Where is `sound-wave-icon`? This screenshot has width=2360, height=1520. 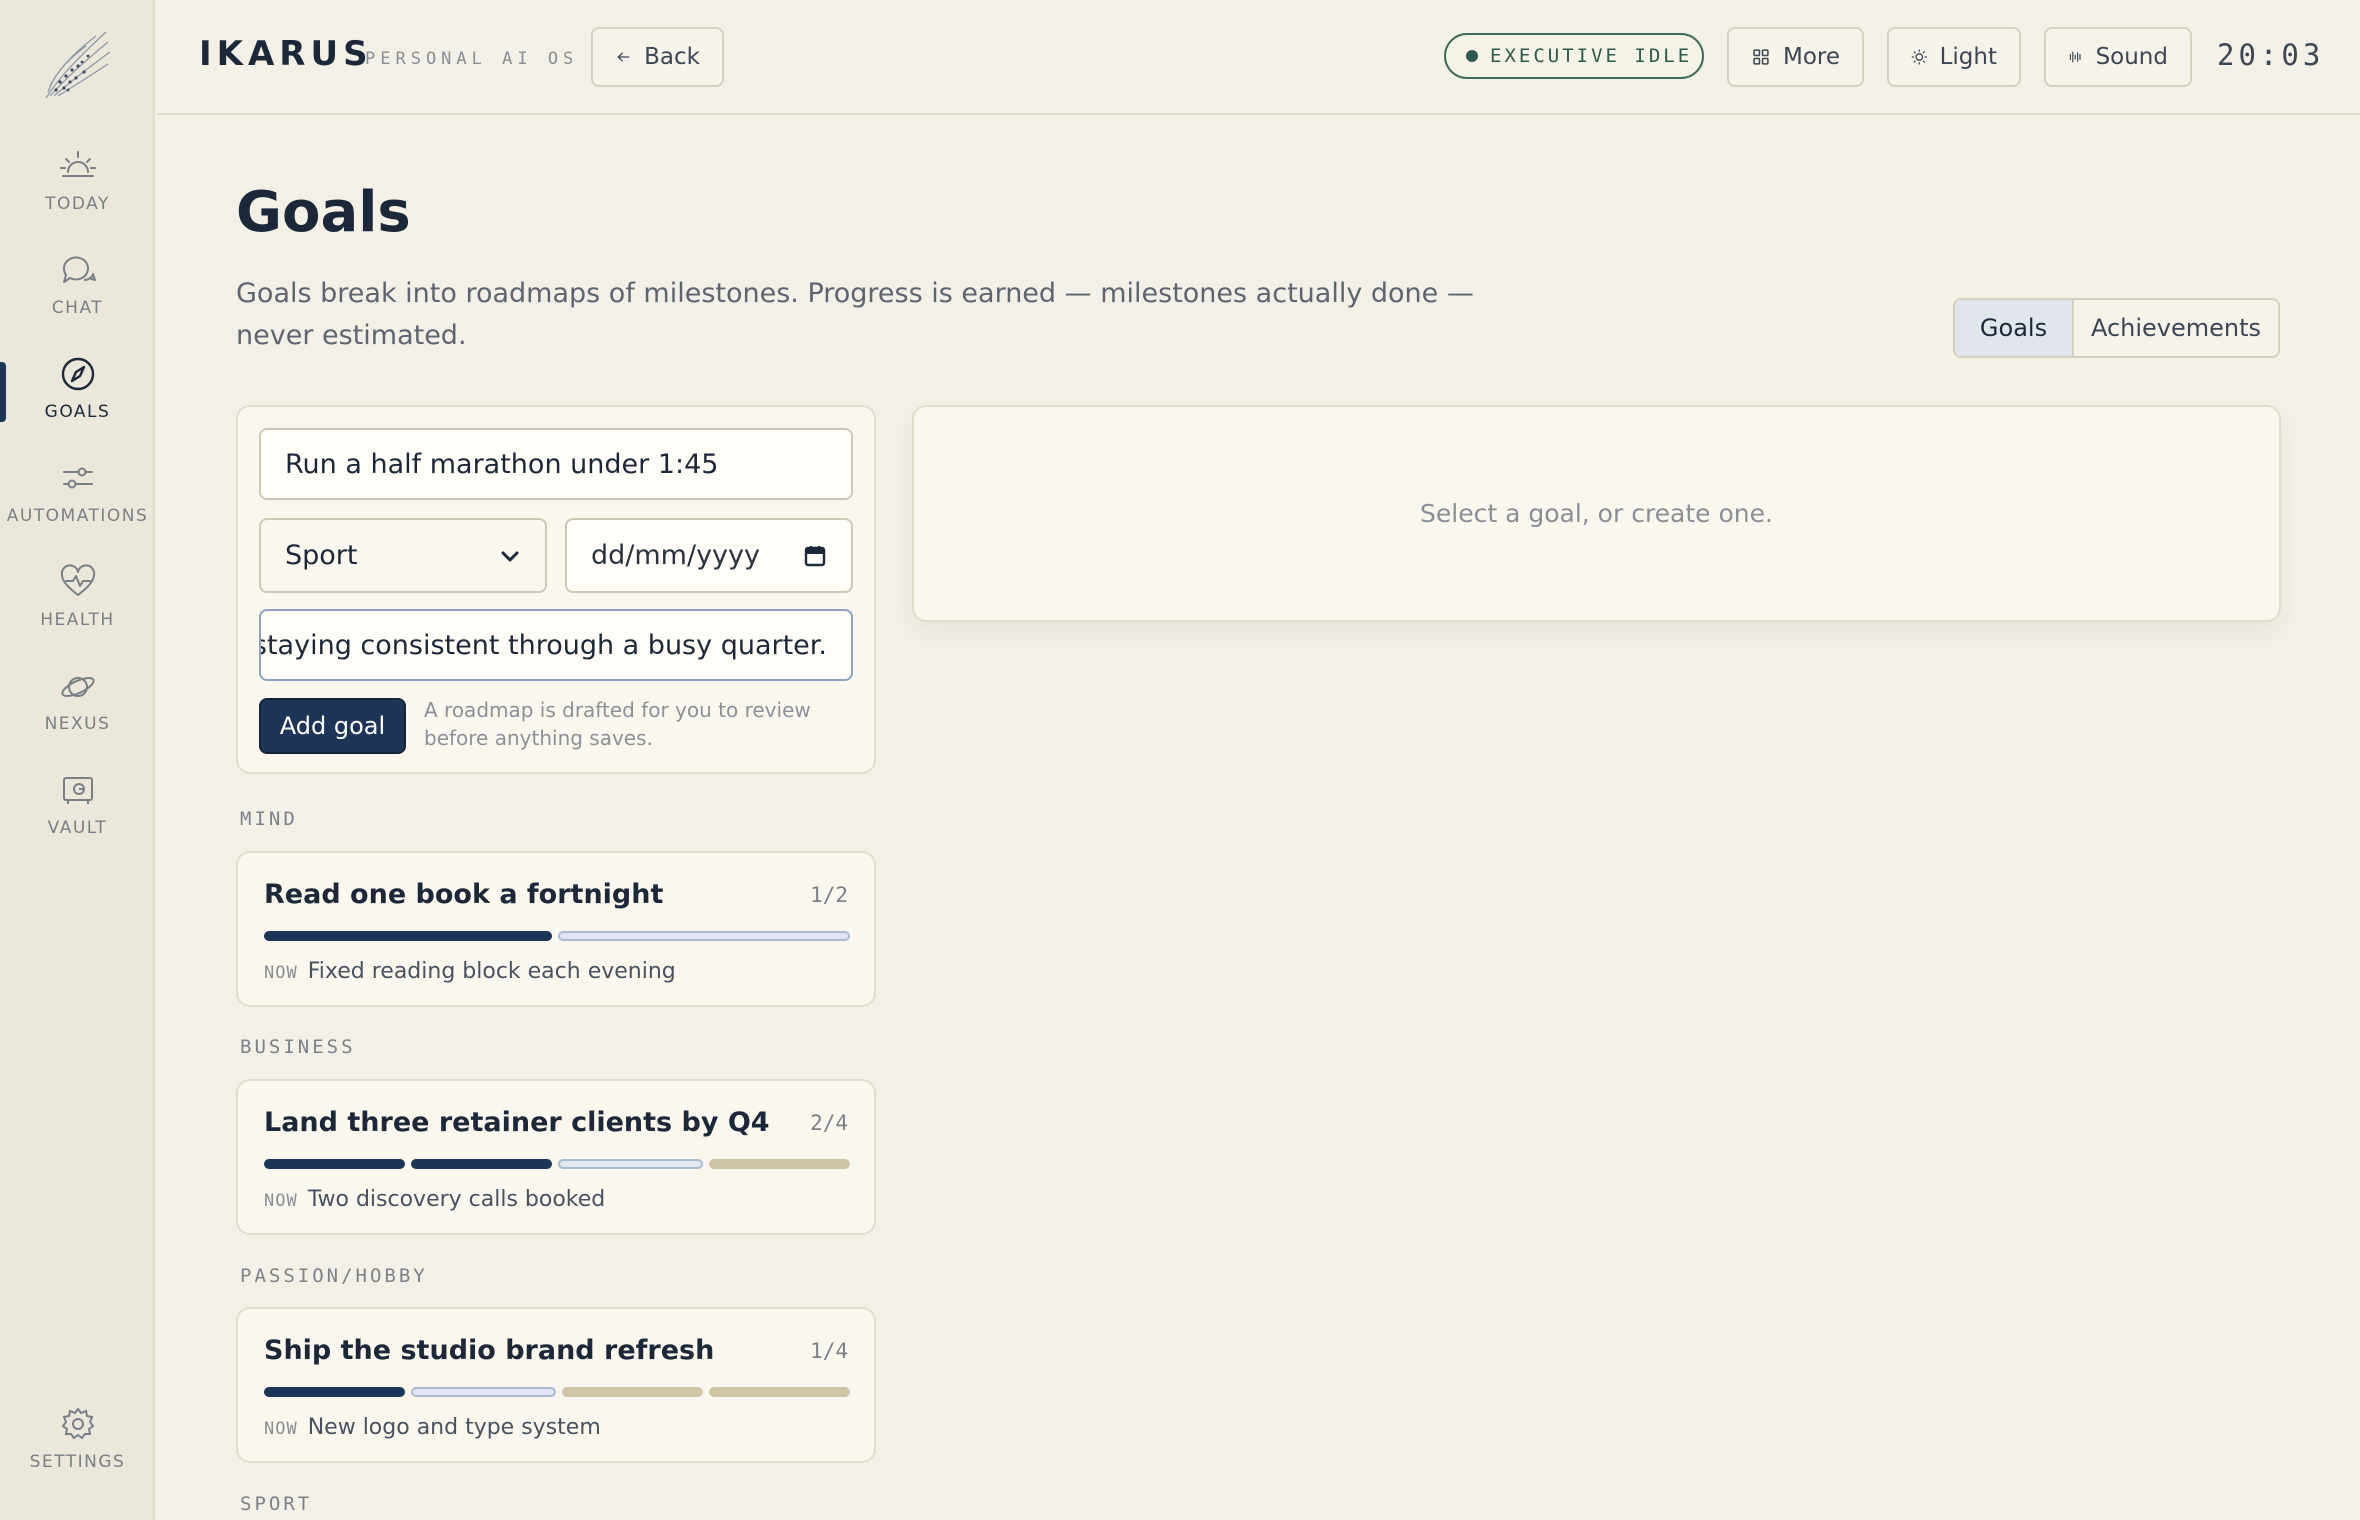
sound-wave-icon is located at coordinates (2075, 57).